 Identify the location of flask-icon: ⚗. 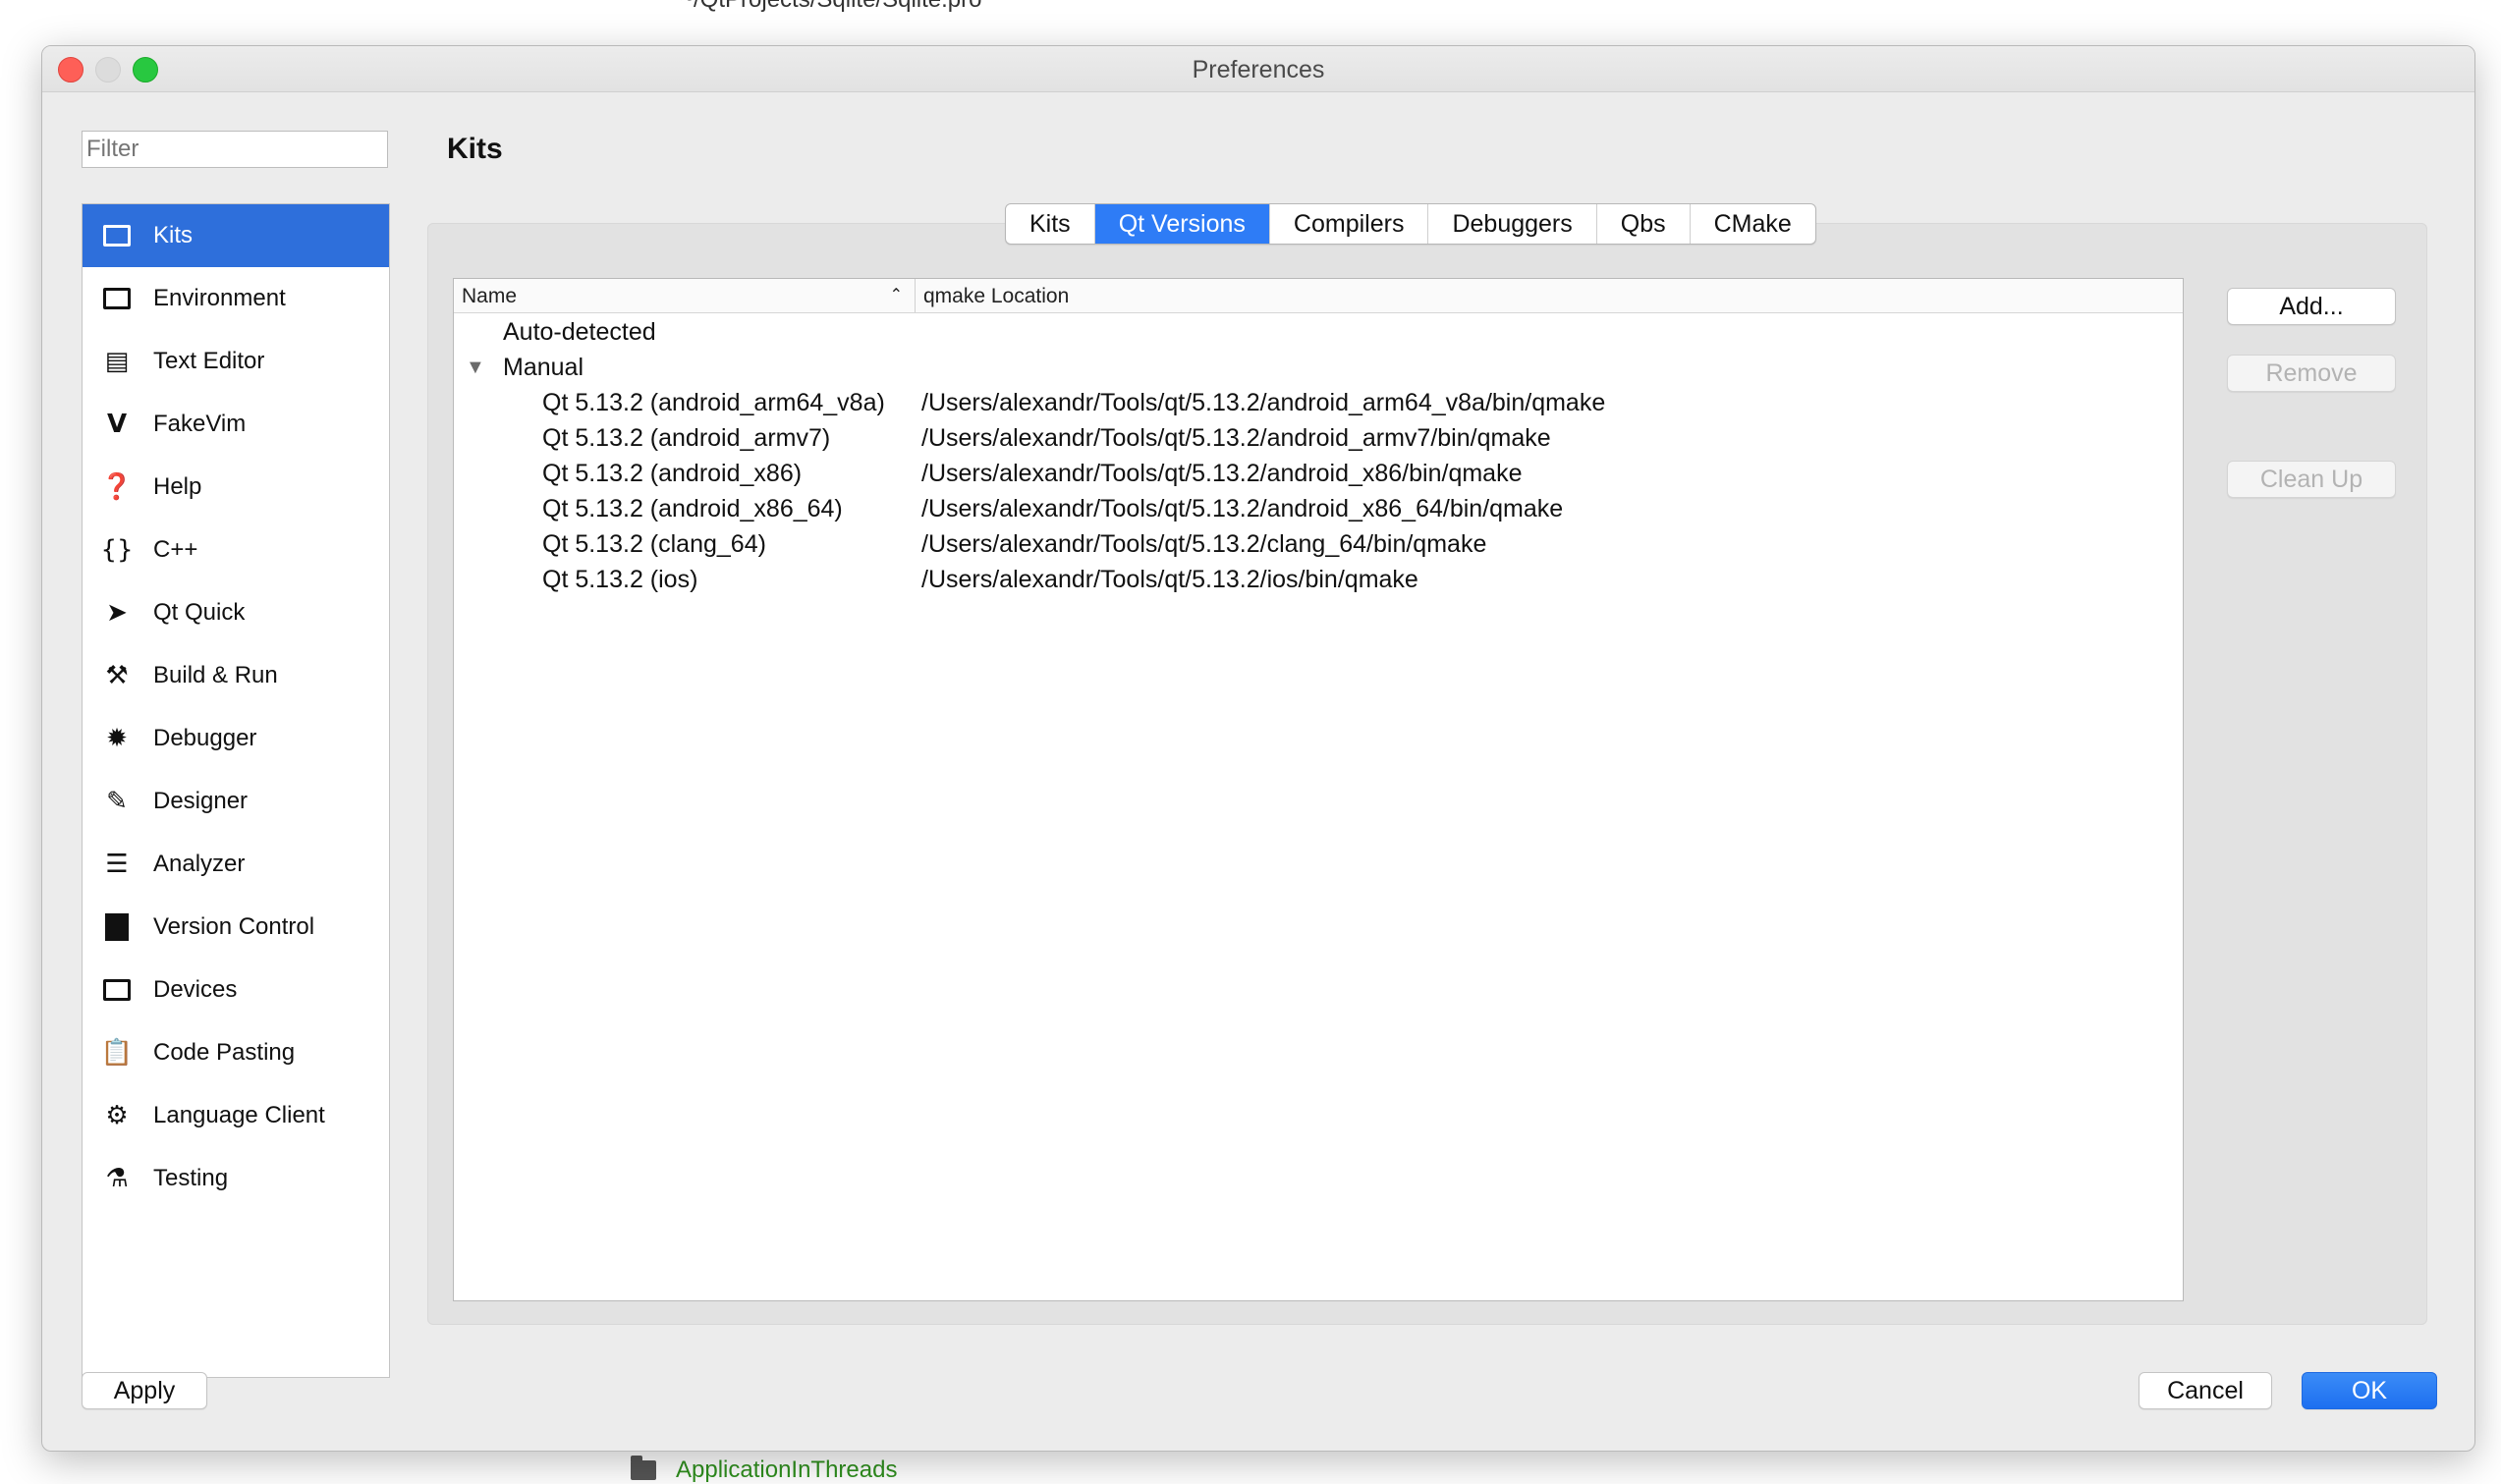
(117, 1178).